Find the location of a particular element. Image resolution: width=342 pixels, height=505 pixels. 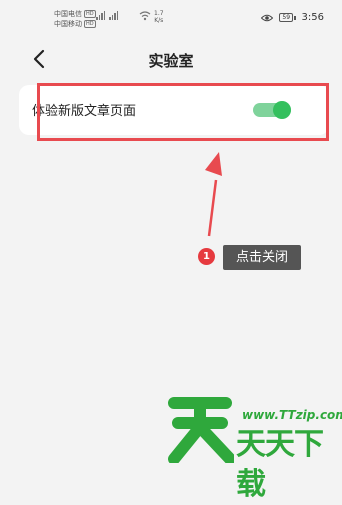

signal-icons is located at coordinates (107, 15).